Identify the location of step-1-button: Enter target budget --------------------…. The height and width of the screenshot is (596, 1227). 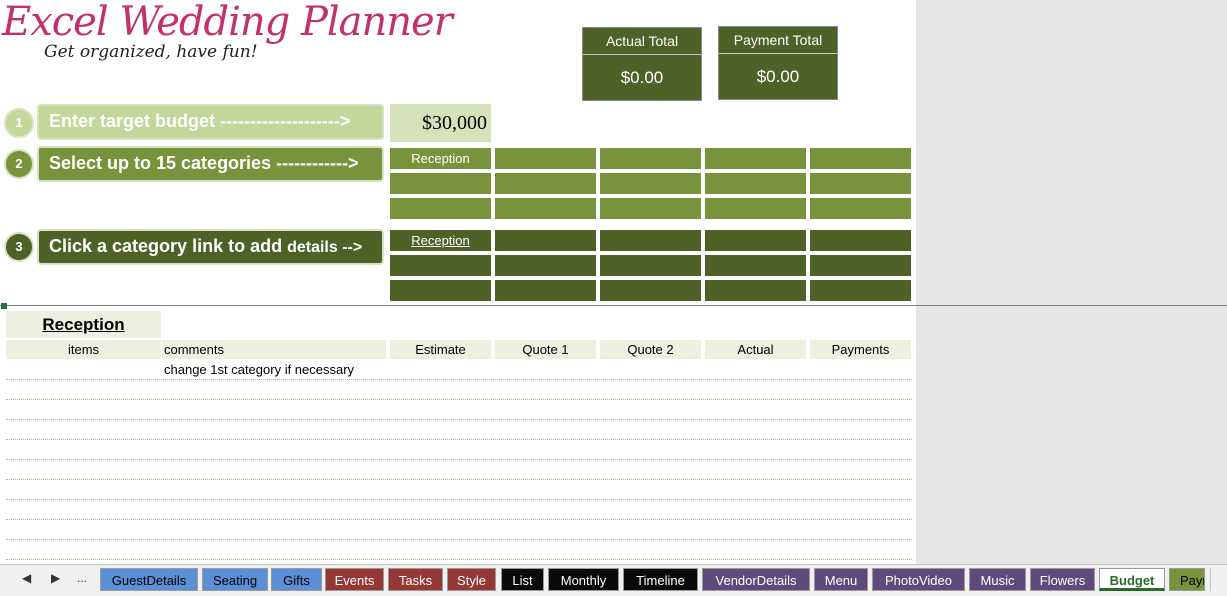
(210, 122).